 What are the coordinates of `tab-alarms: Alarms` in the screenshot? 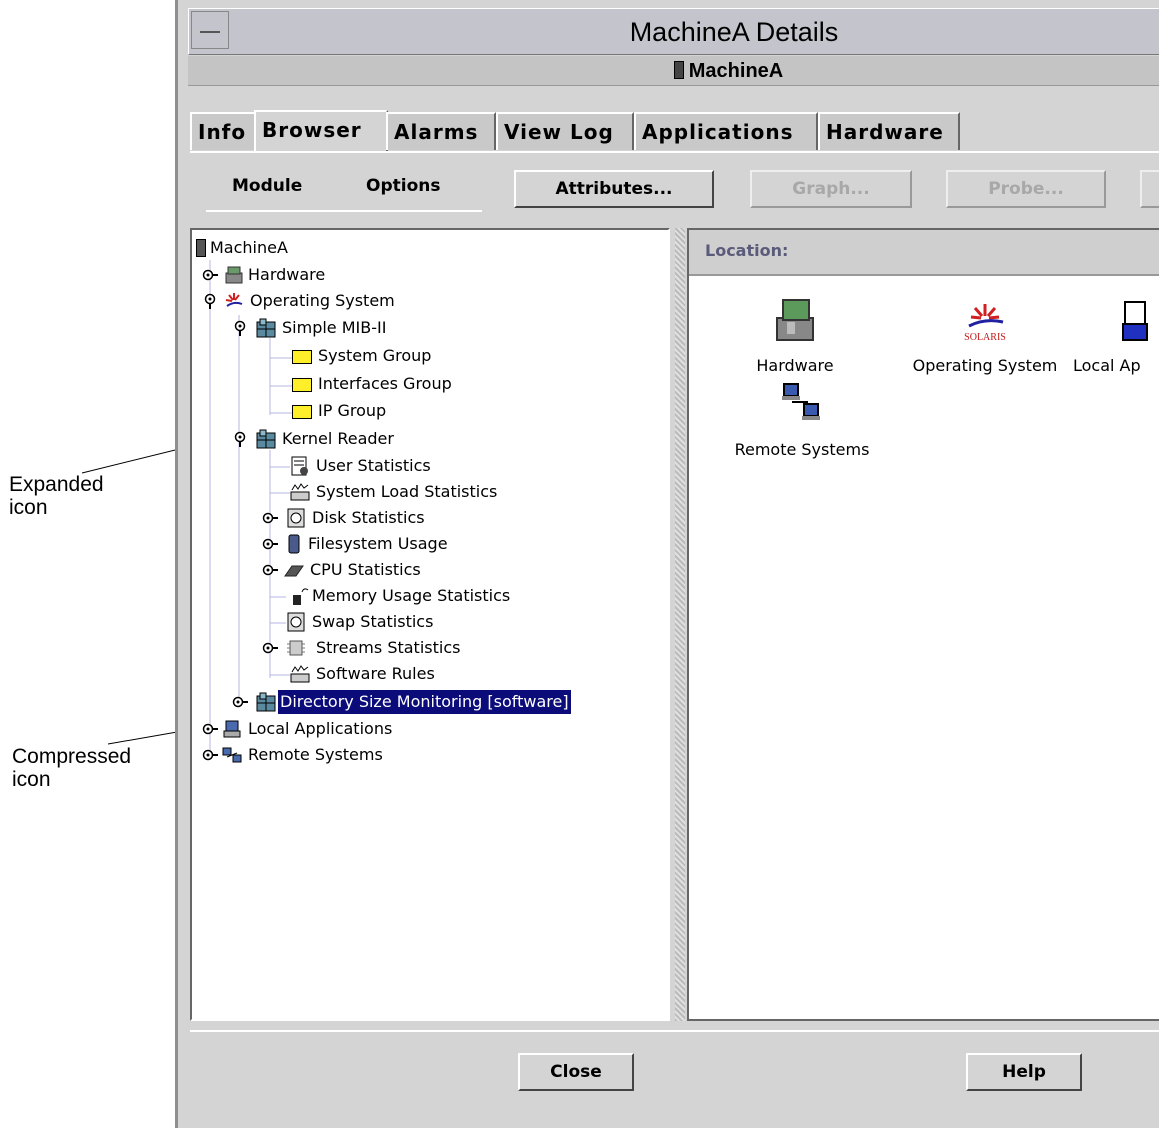 It's located at (441, 131).